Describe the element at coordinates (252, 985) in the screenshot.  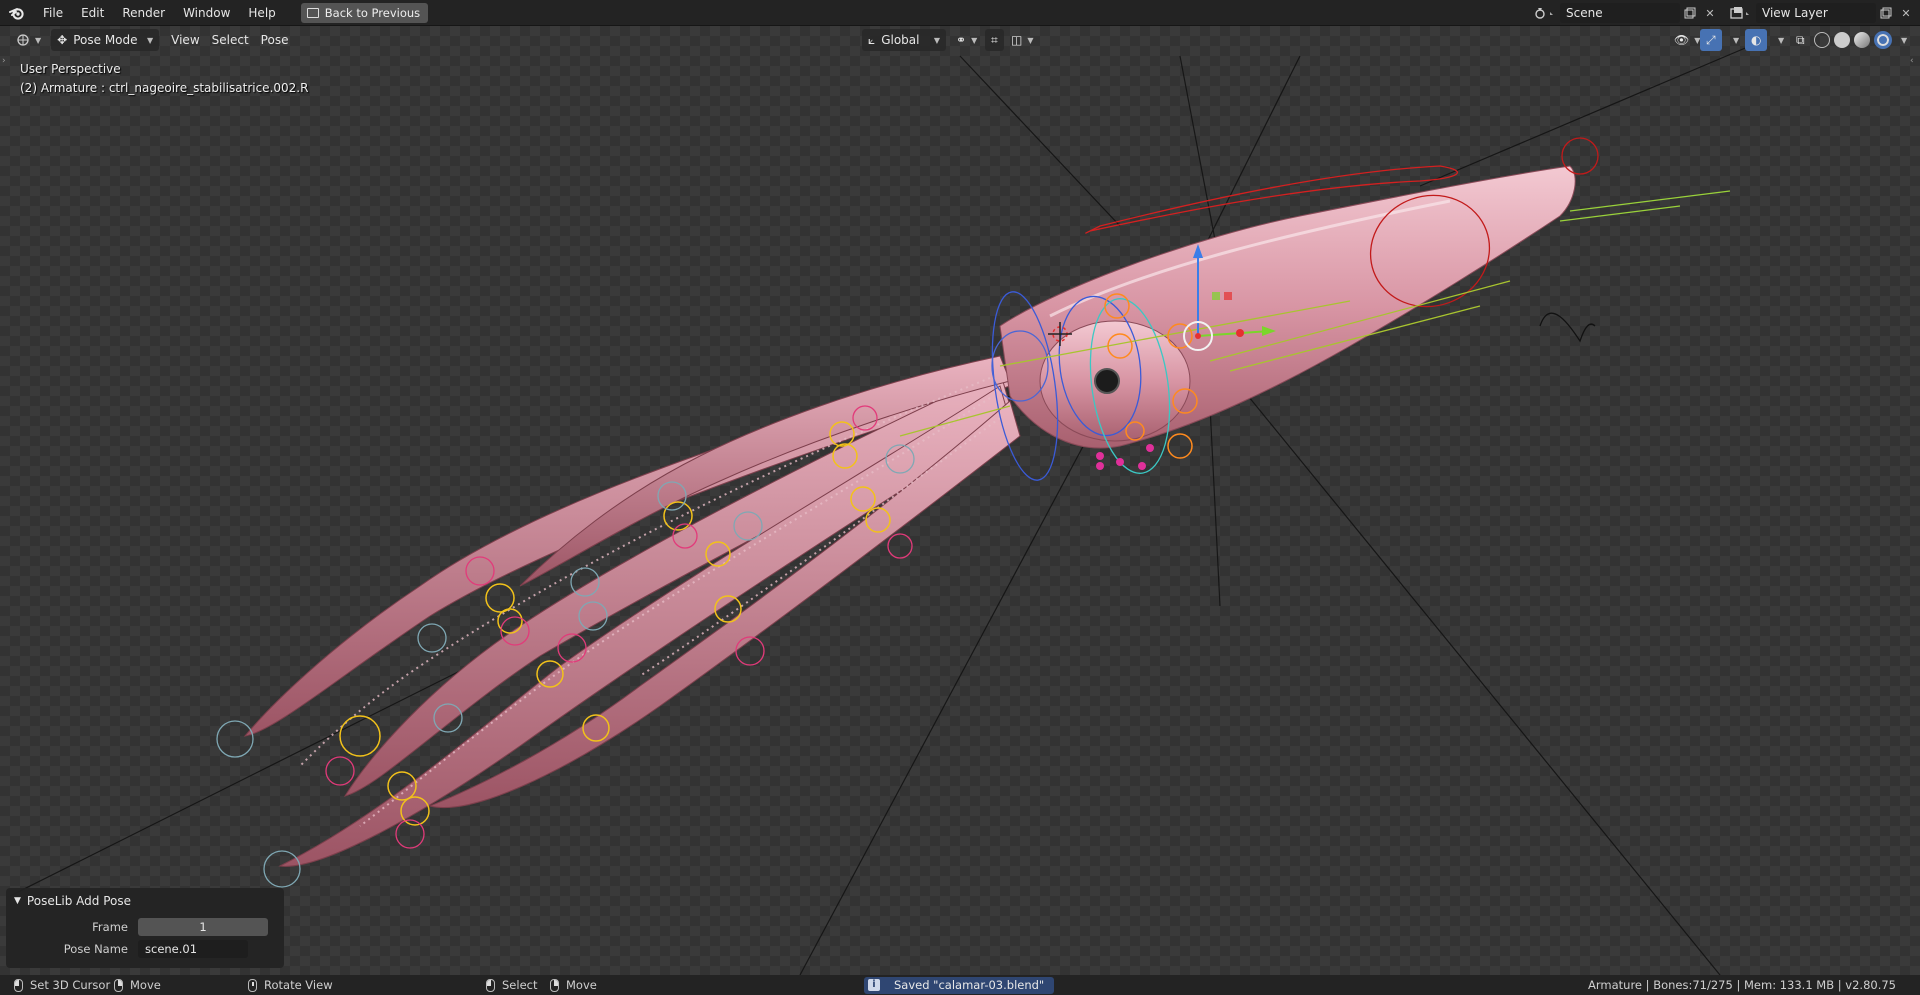
I see `middle-mouse-icon` at that location.